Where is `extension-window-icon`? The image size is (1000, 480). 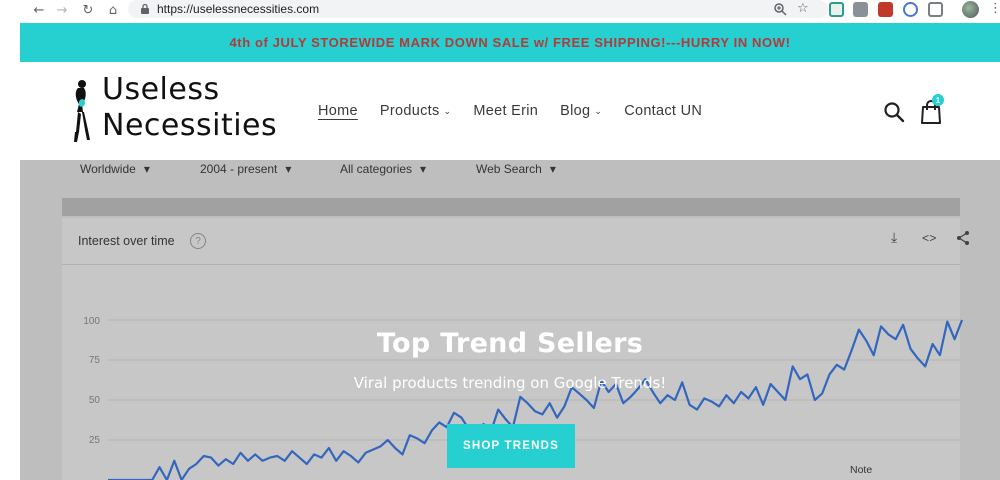
extension-window-icon is located at coordinates (935, 9).